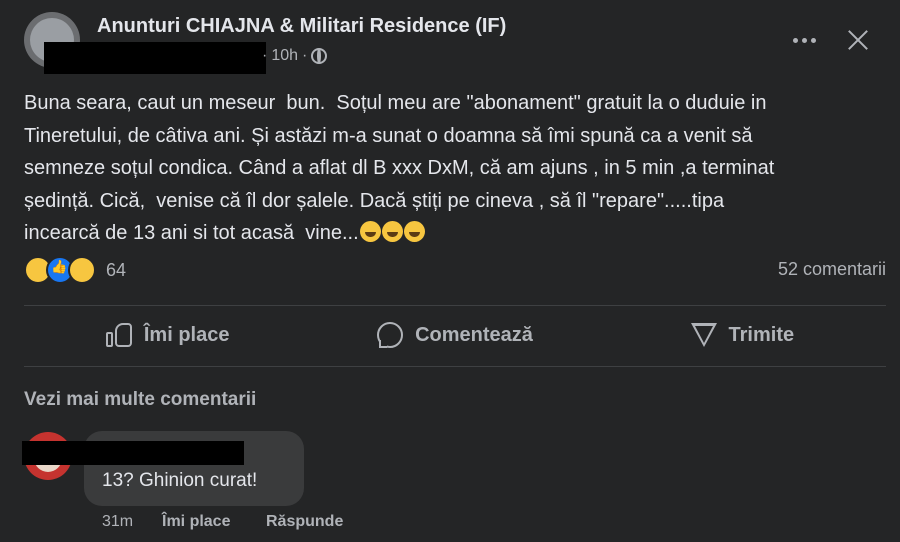  I want to click on post-meta: · 10h ·, so click(295, 56).